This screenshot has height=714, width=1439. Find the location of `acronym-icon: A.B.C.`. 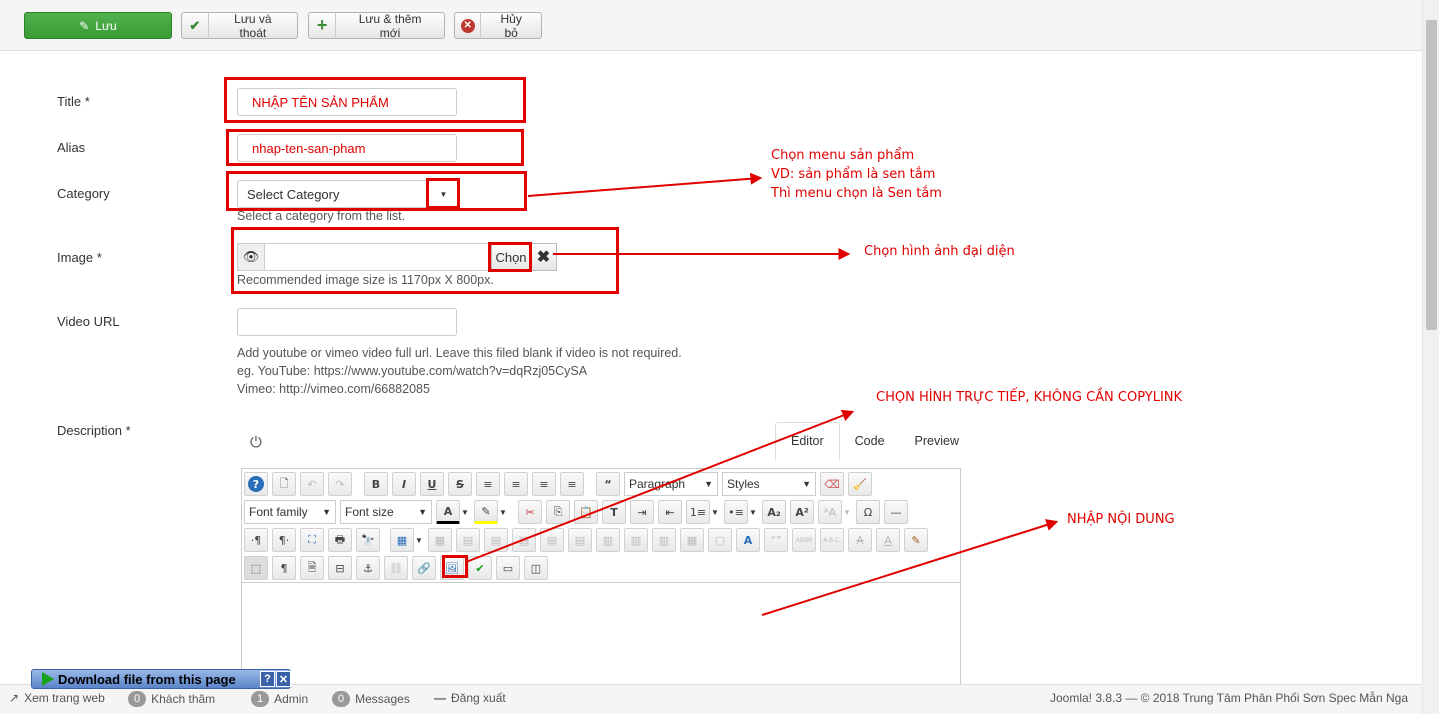

acronym-icon: A.B.C. is located at coordinates (832, 540).